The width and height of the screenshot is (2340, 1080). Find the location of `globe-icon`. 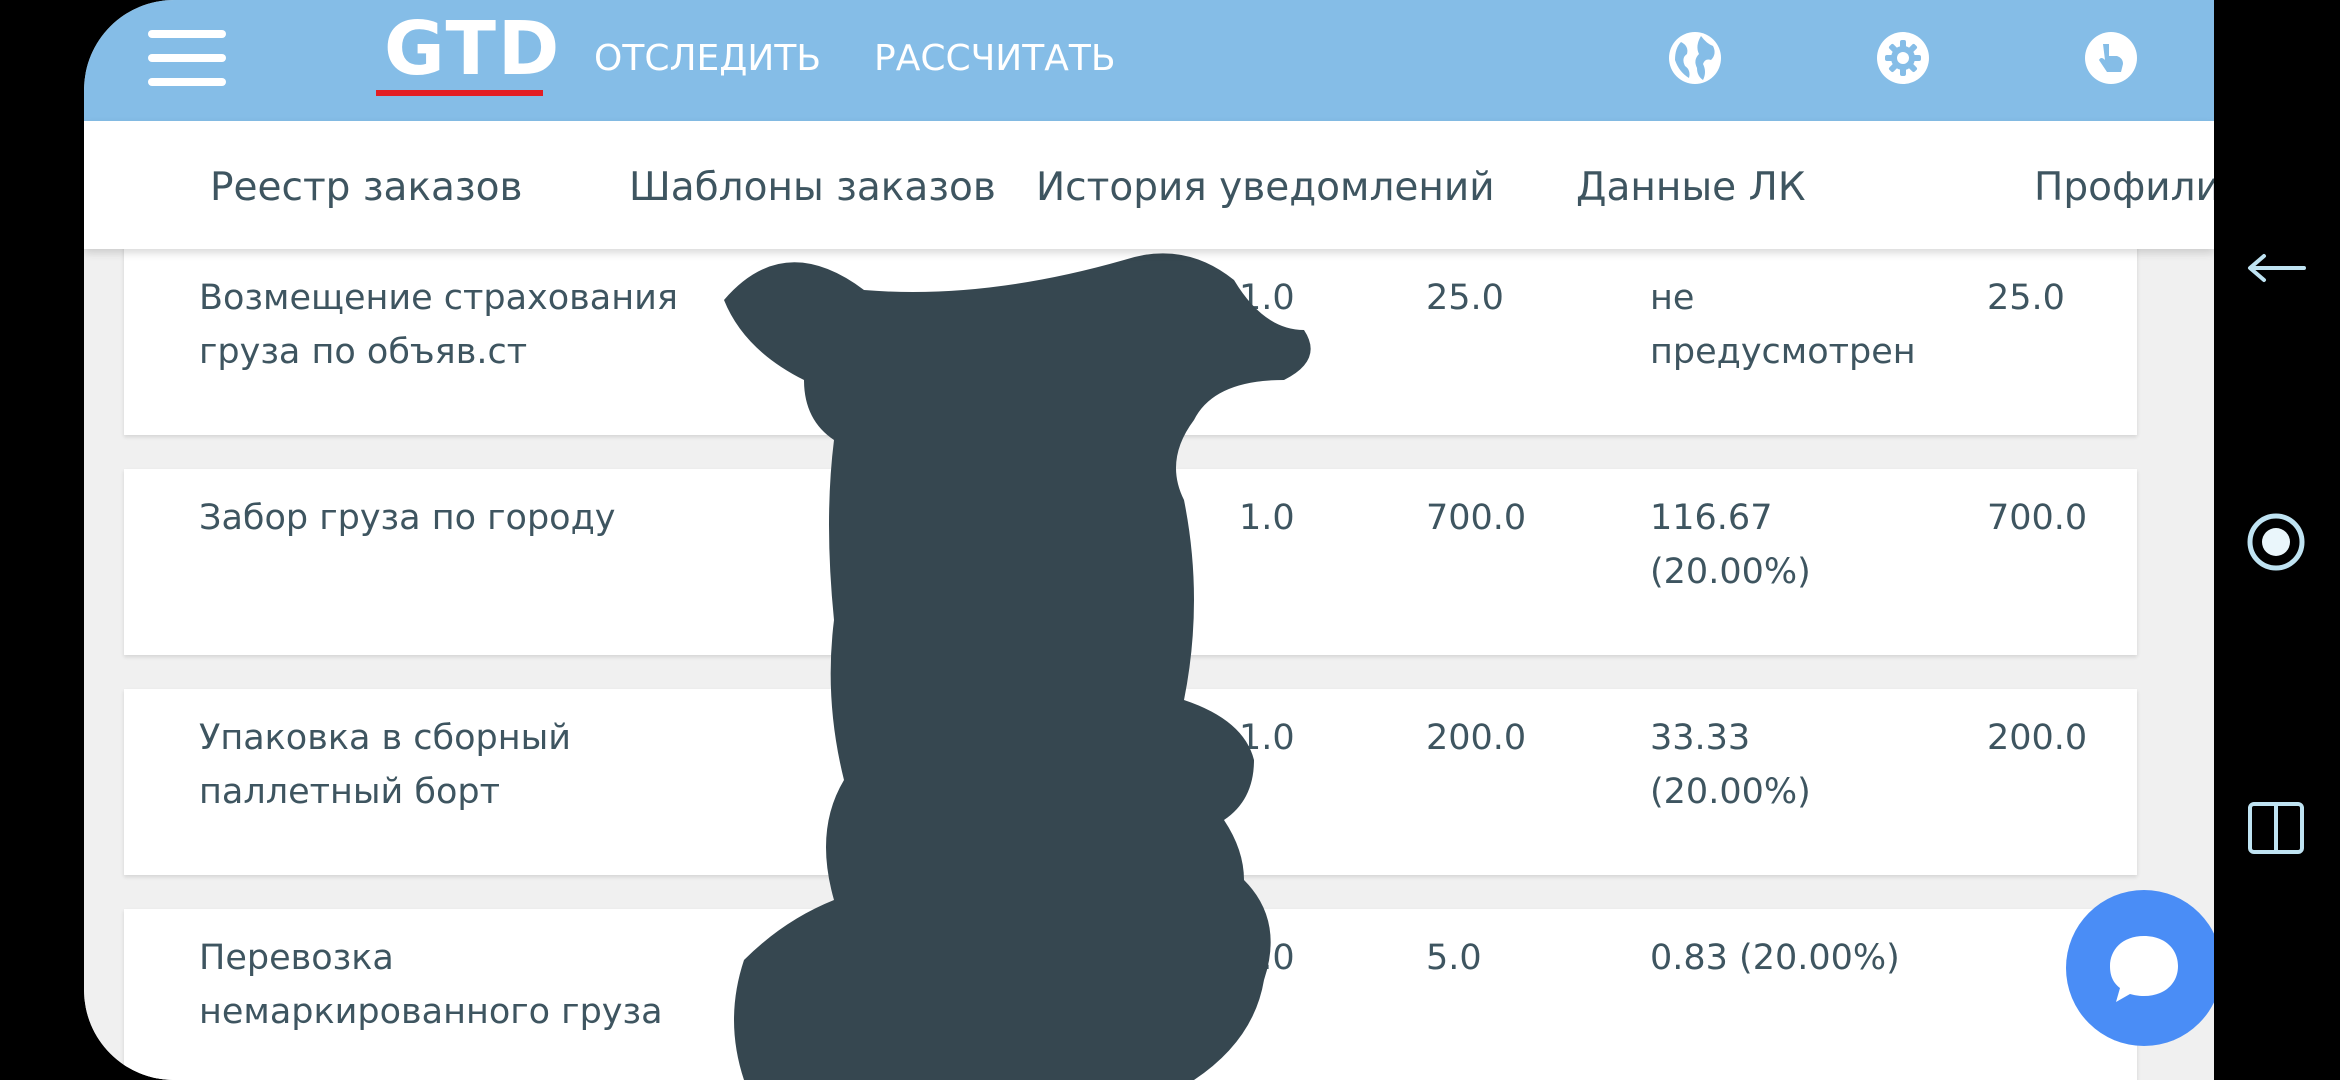

globe-icon is located at coordinates (1695, 58).